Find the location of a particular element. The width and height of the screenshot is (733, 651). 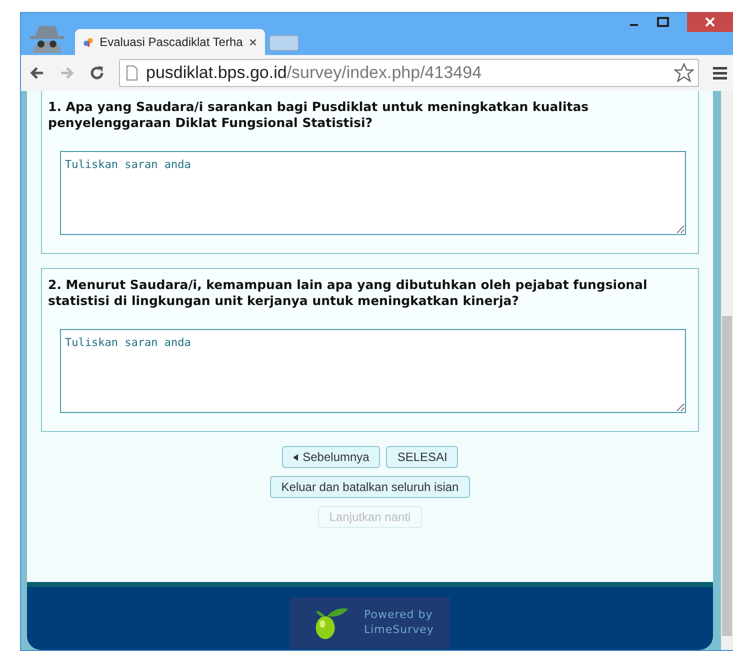

tab-title: Evaluasi Pascadiklat Terha is located at coordinates (171, 42).